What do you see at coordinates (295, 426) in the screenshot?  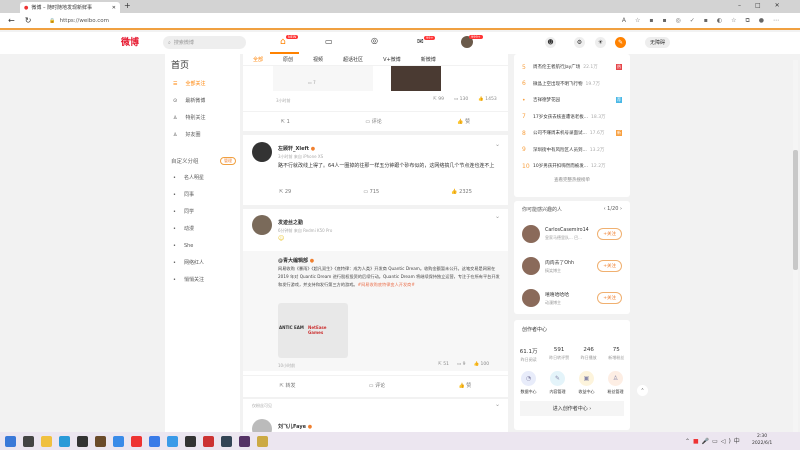 I see `post-author: 刘飞儿Faye ●` at bounding box center [295, 426].